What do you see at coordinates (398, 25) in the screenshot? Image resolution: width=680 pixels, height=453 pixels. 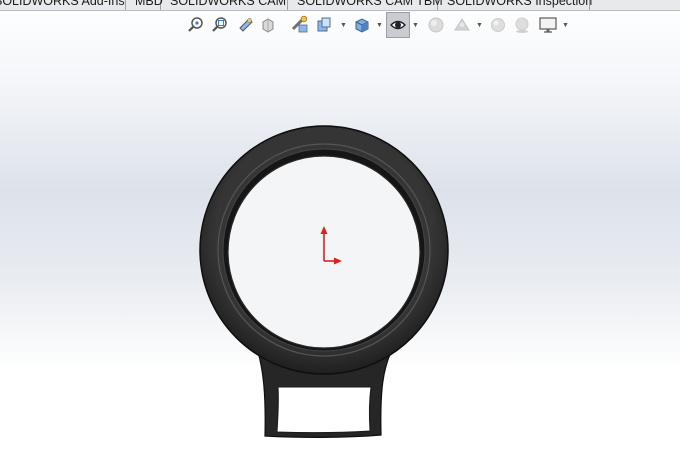 I see `hide-show-items-icon` at bounding box center [398, 25].